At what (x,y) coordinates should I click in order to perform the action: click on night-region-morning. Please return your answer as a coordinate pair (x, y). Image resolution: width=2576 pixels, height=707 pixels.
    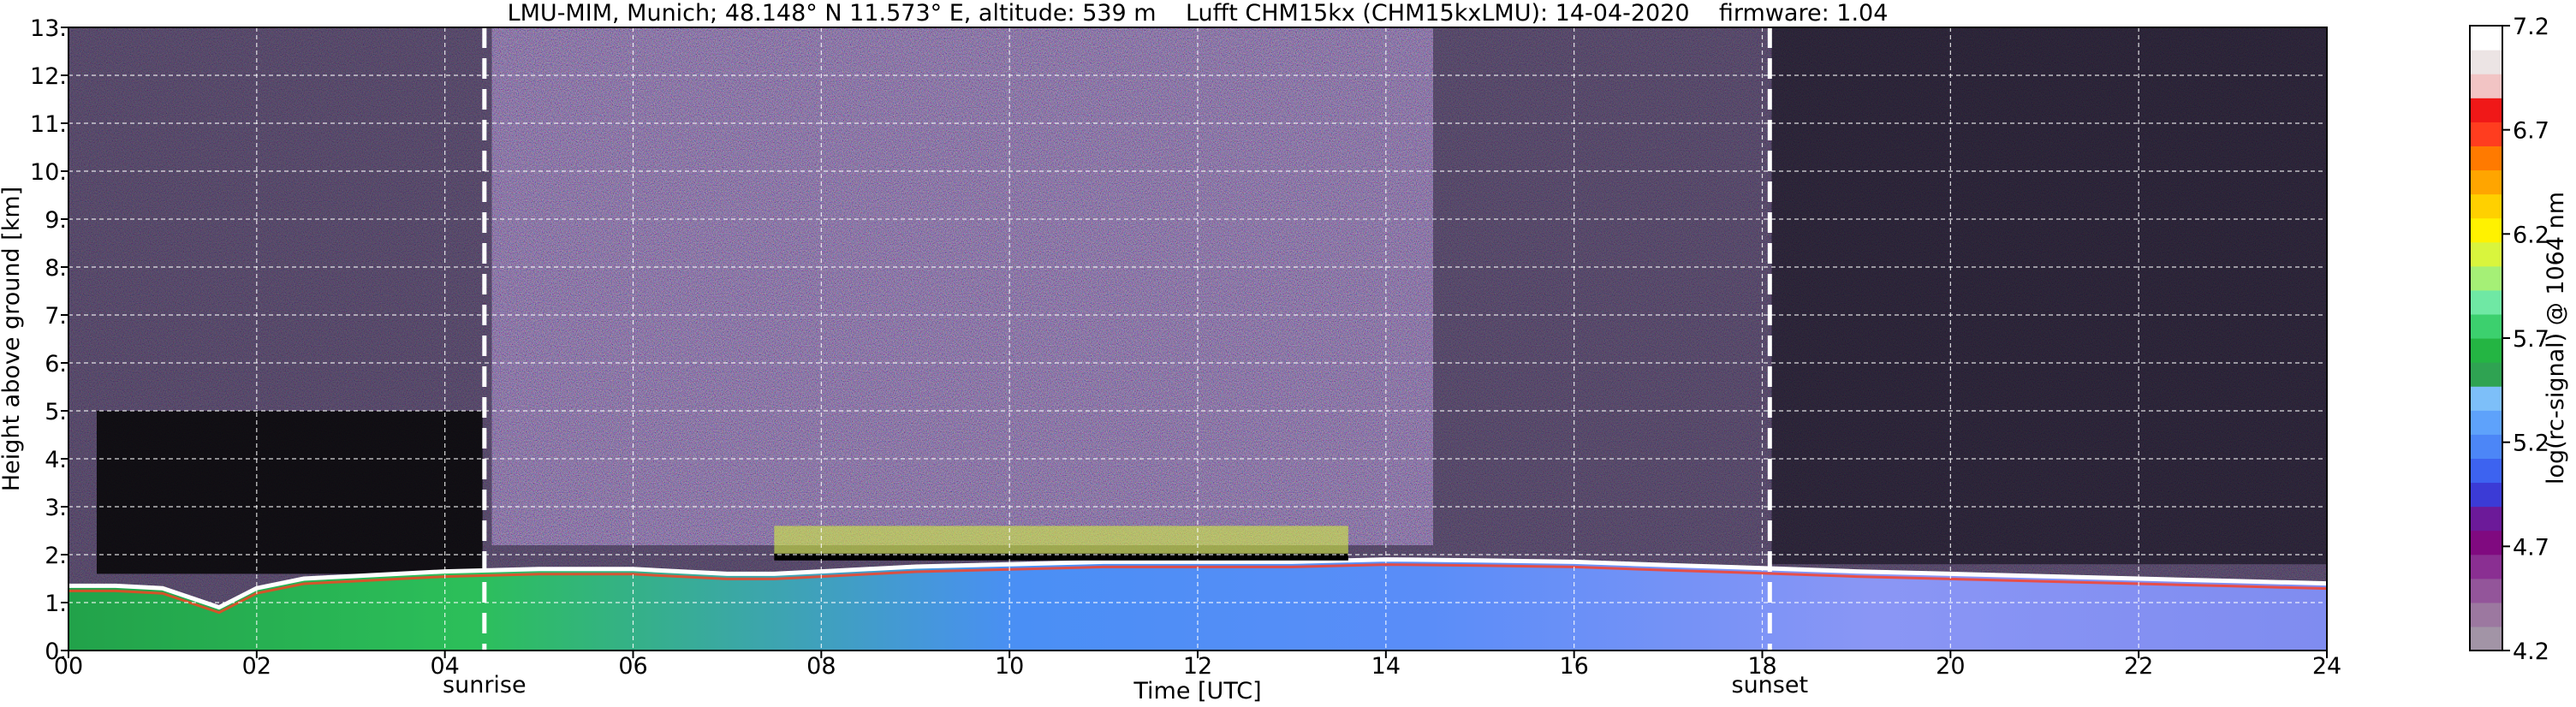
    Looking at the image, I should click on (289, 492).